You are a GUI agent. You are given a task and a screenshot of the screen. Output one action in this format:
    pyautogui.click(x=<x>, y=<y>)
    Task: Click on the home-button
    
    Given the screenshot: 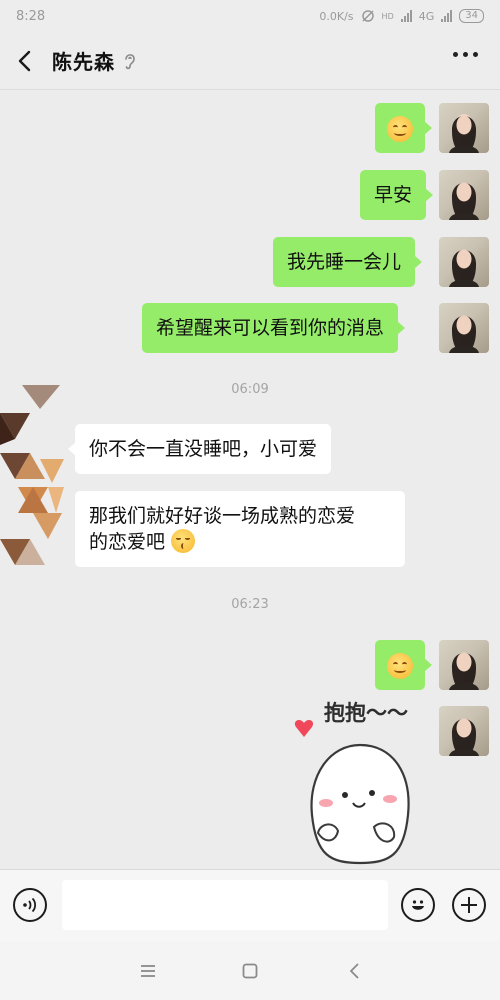 What is the action you would take?
    pyautogui.click(x=250, y=971)
    